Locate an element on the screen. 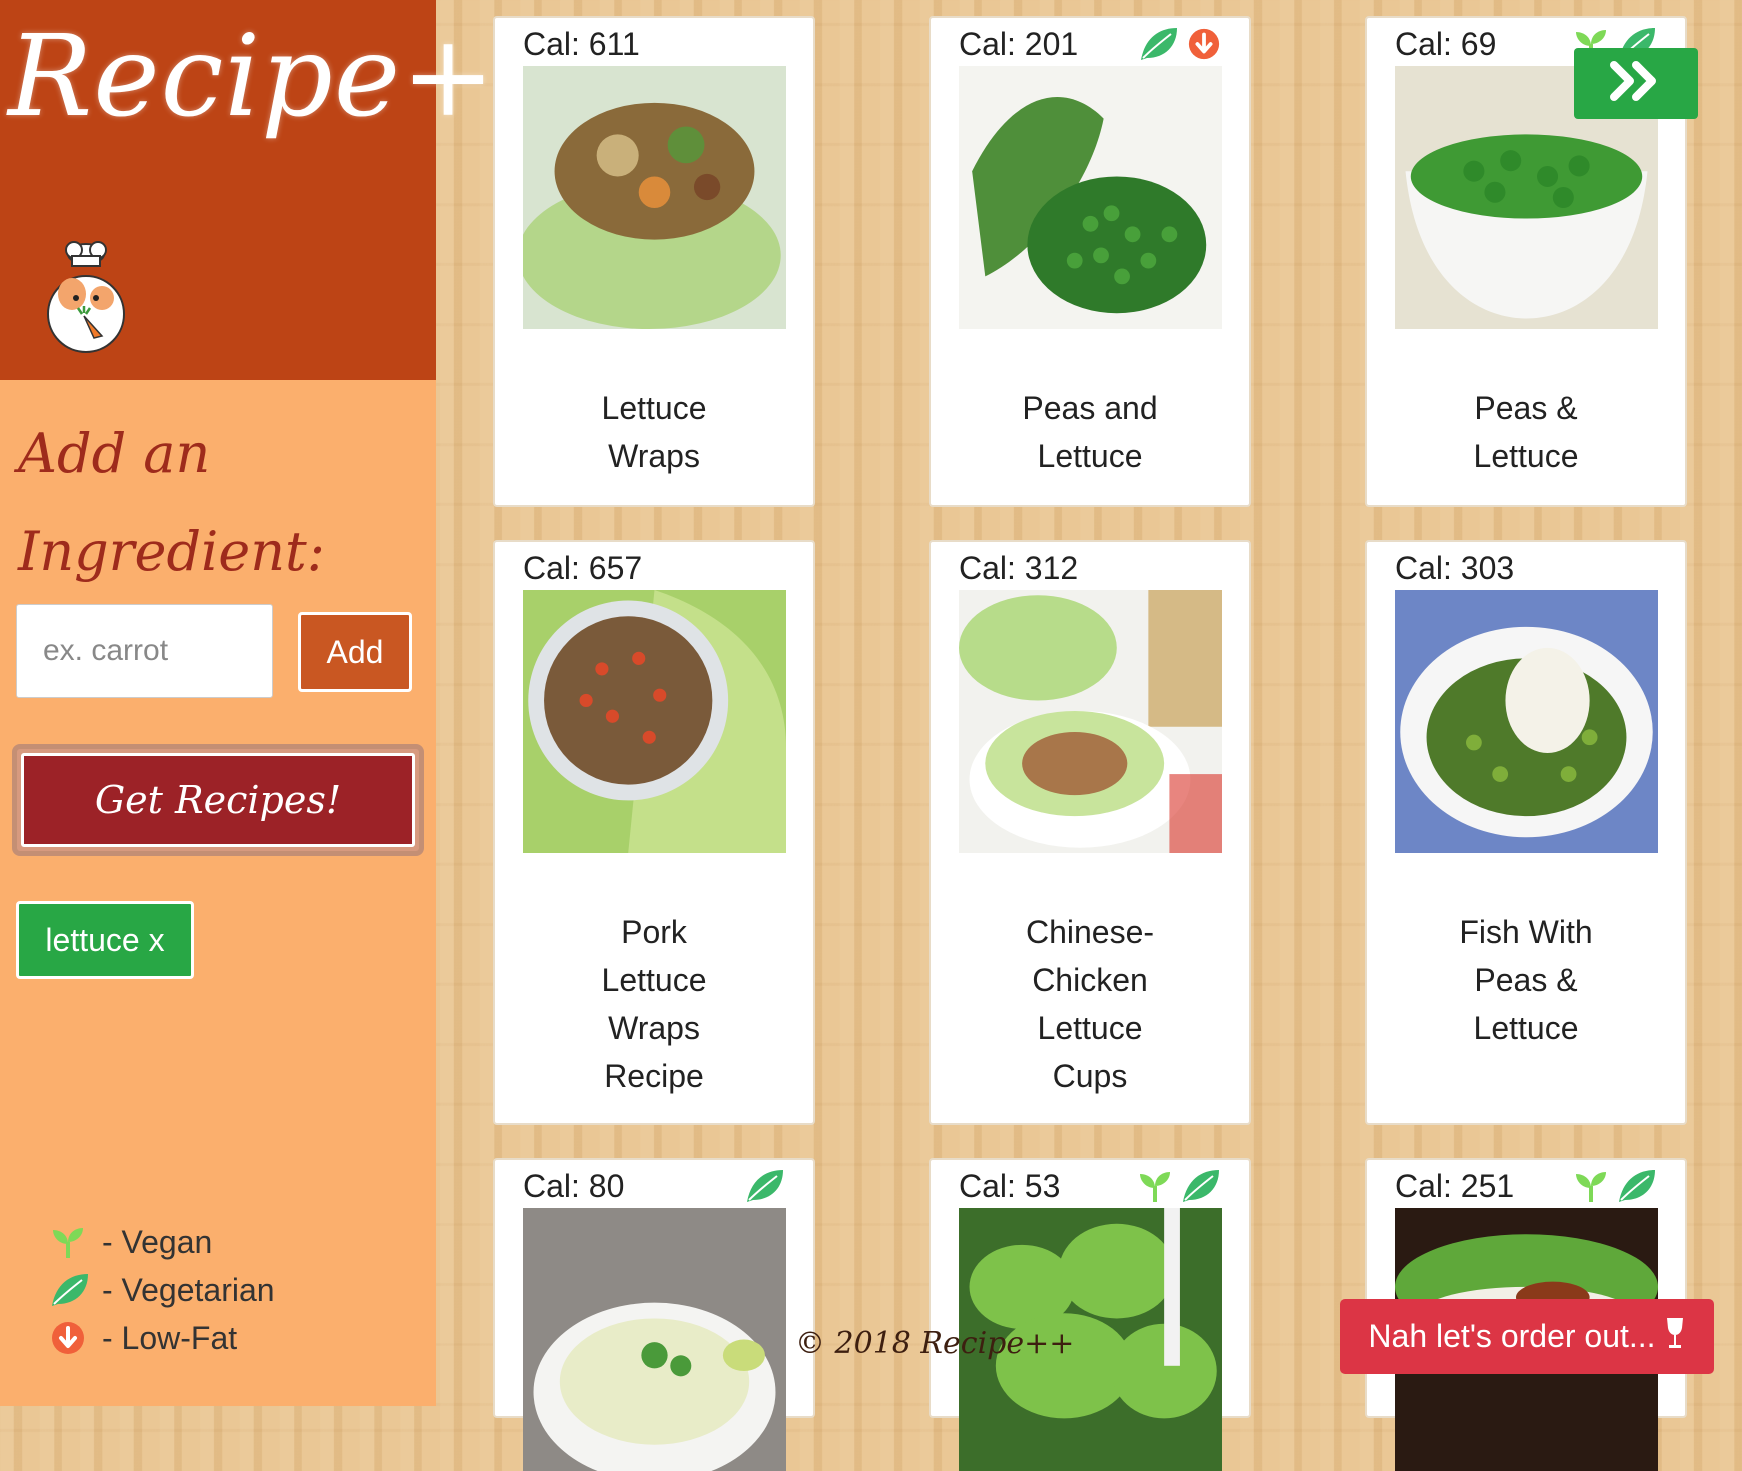 This screenshot has width=1742, height=1471. calorie-count: Cal: 657 is located at coordinates (583, 568).